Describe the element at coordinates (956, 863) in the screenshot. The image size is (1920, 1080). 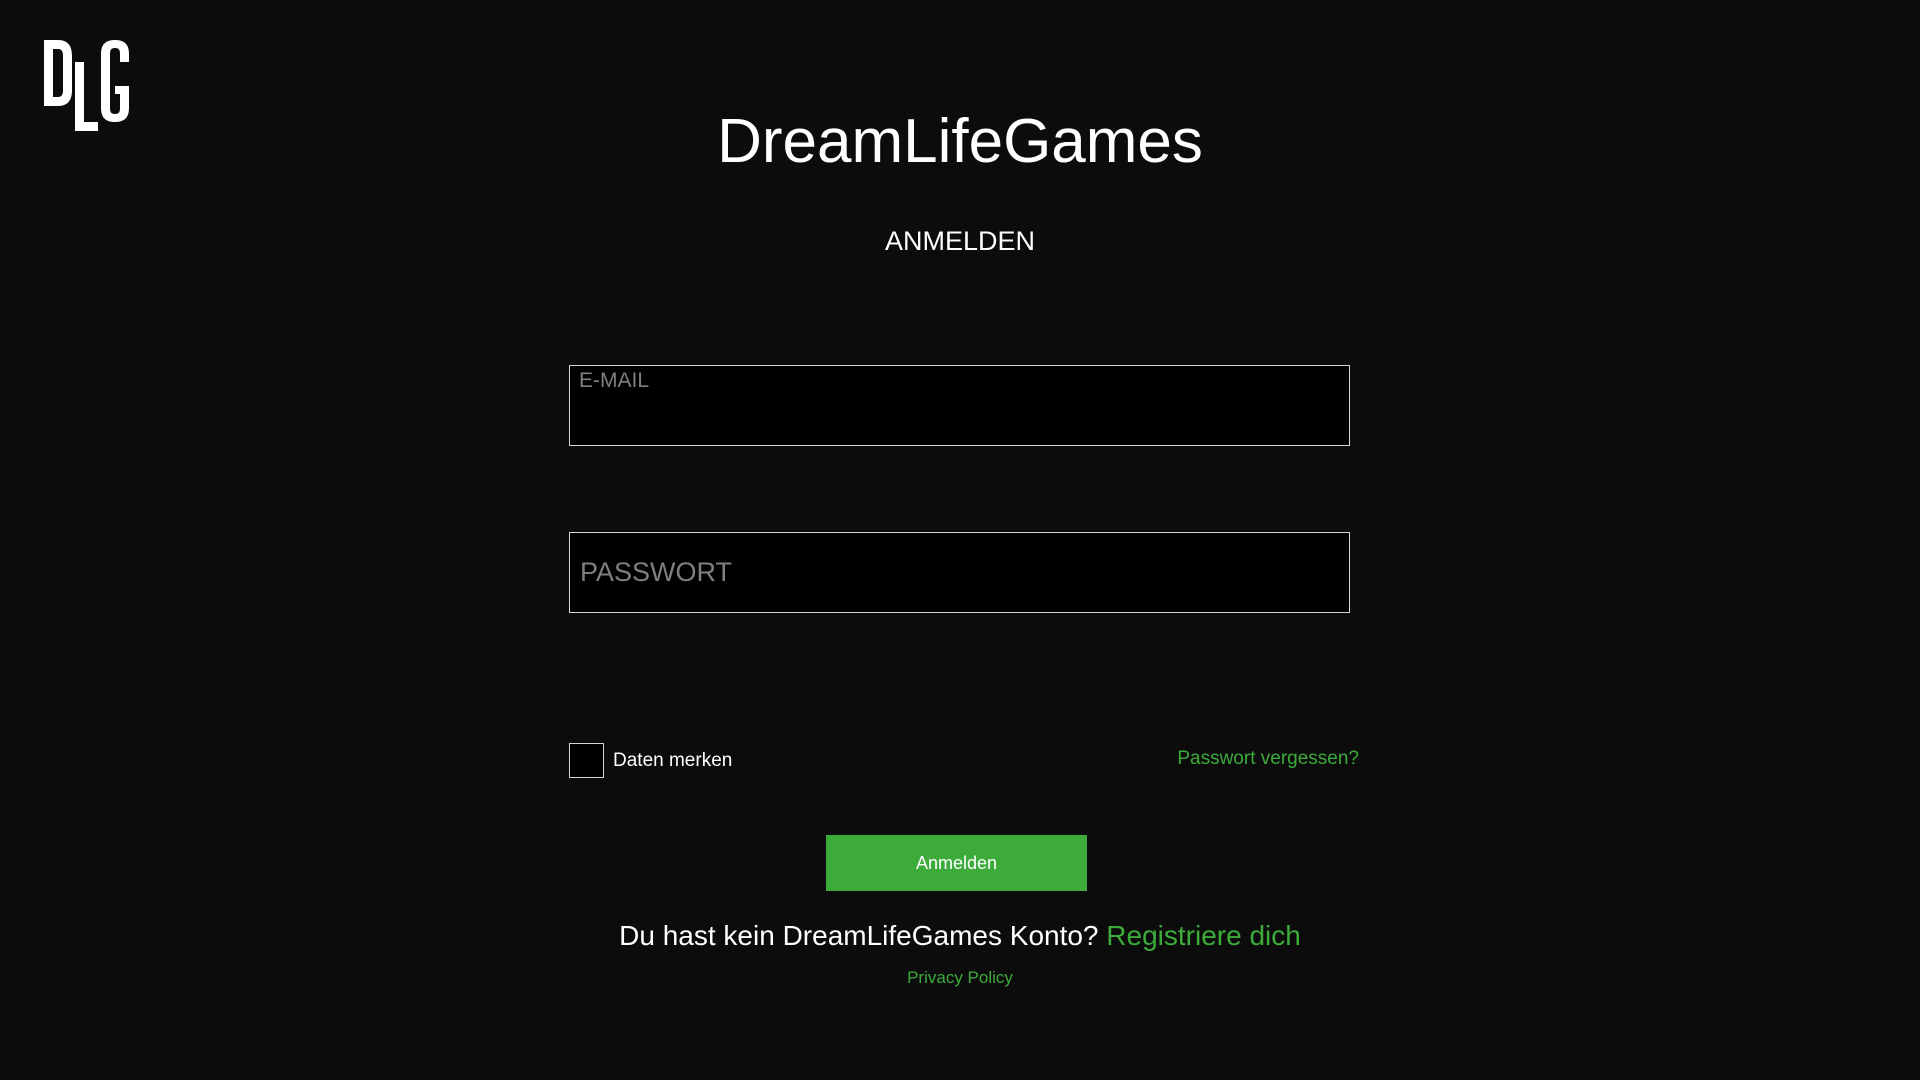
I see `login-button: Anmelden` at that location.